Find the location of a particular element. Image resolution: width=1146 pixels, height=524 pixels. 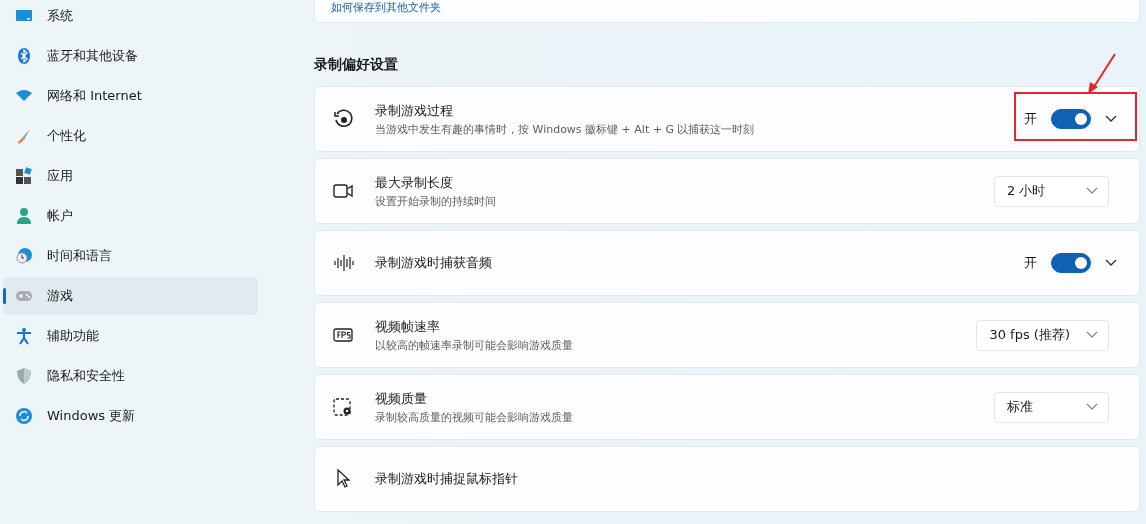

sidebar-item: 蓝牙和其他设备 is located at coordinates (130, 56).